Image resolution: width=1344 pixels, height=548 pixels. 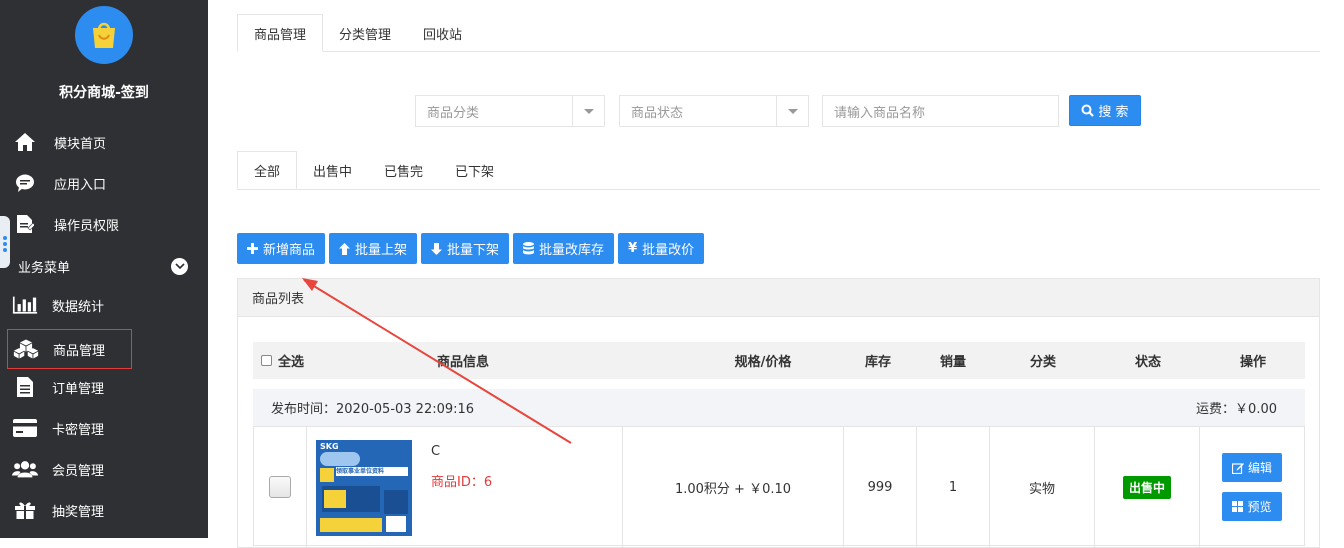 I want to click on status-cell: 出售中, so click(x=1147, y=487).